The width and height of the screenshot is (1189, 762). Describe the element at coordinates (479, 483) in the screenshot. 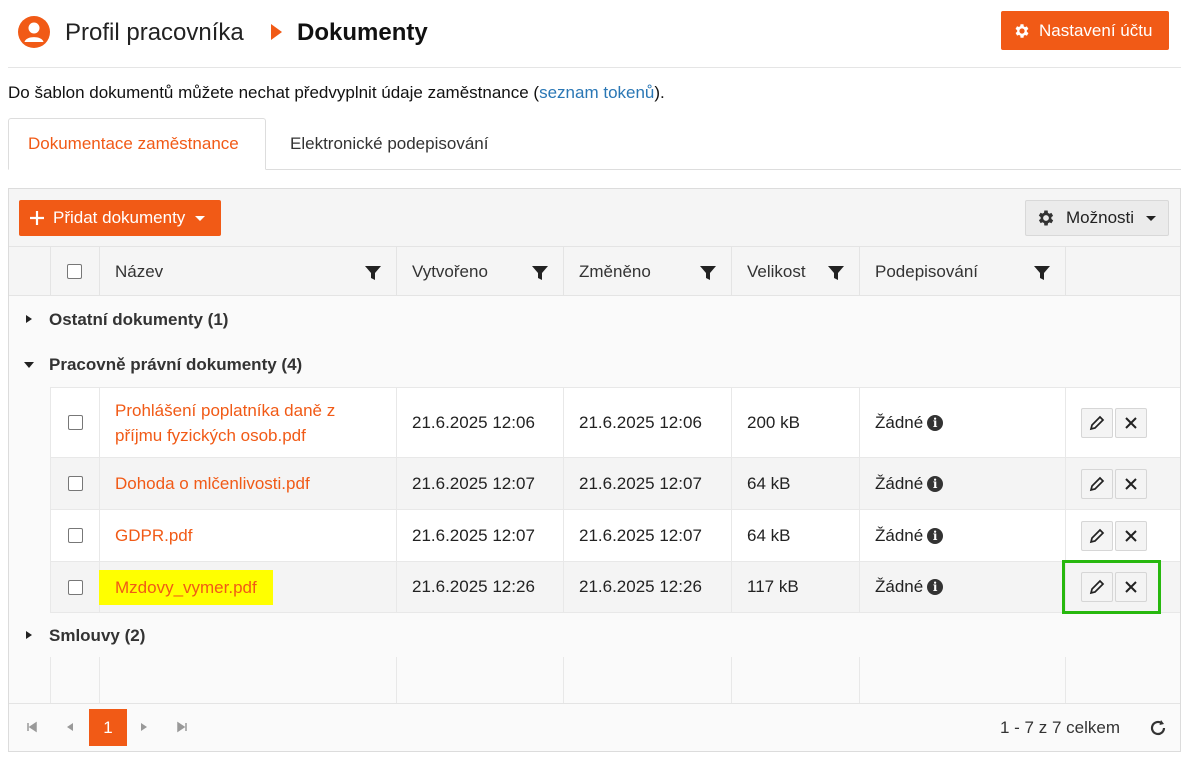

I see `created-cell: 21.6.2025 12:07` at that location.